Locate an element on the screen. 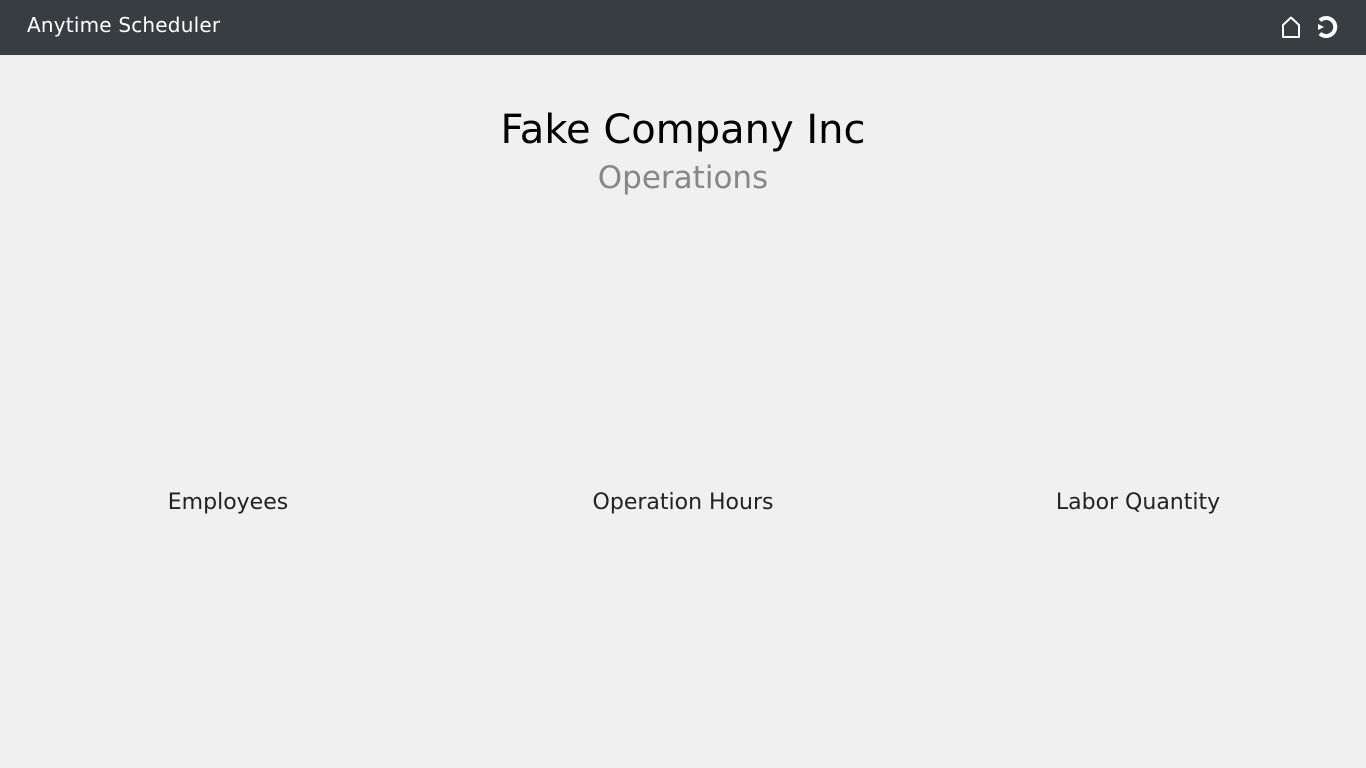  company-name: Fake Company Inc is located at coordinates (683, 130).